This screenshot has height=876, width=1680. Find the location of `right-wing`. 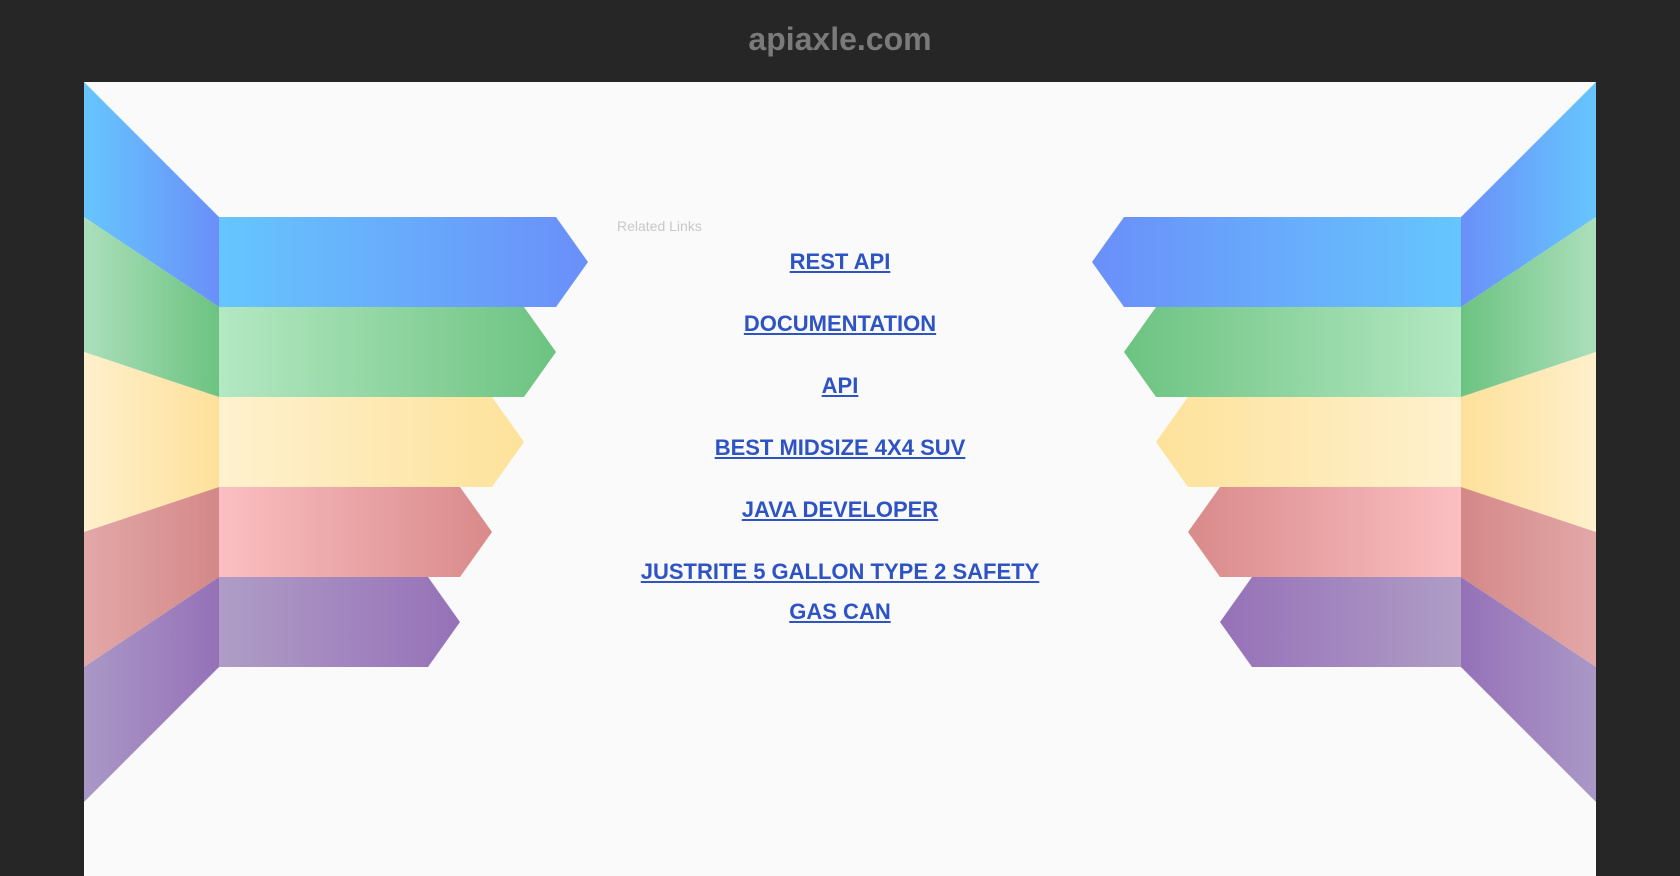

right-wing is located at coordinates (1528, 442).